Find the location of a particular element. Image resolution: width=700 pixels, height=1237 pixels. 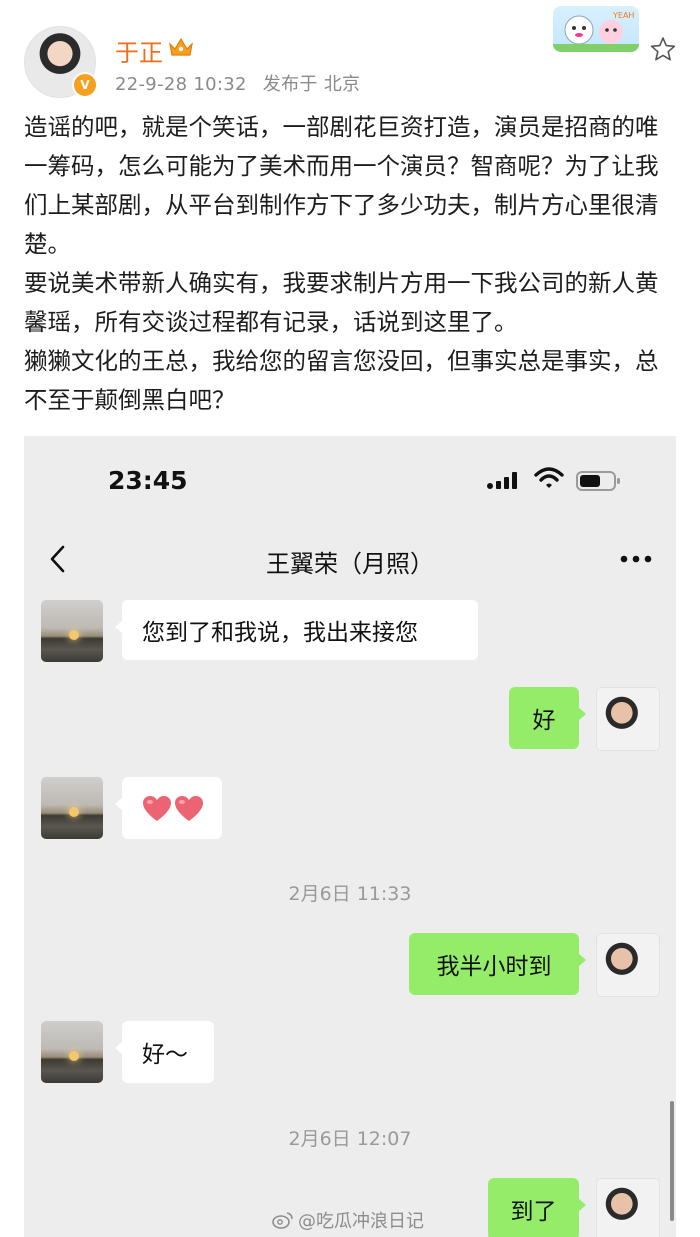

message-bubble-incoming: 好～ is located at coordinates (164, 1052).